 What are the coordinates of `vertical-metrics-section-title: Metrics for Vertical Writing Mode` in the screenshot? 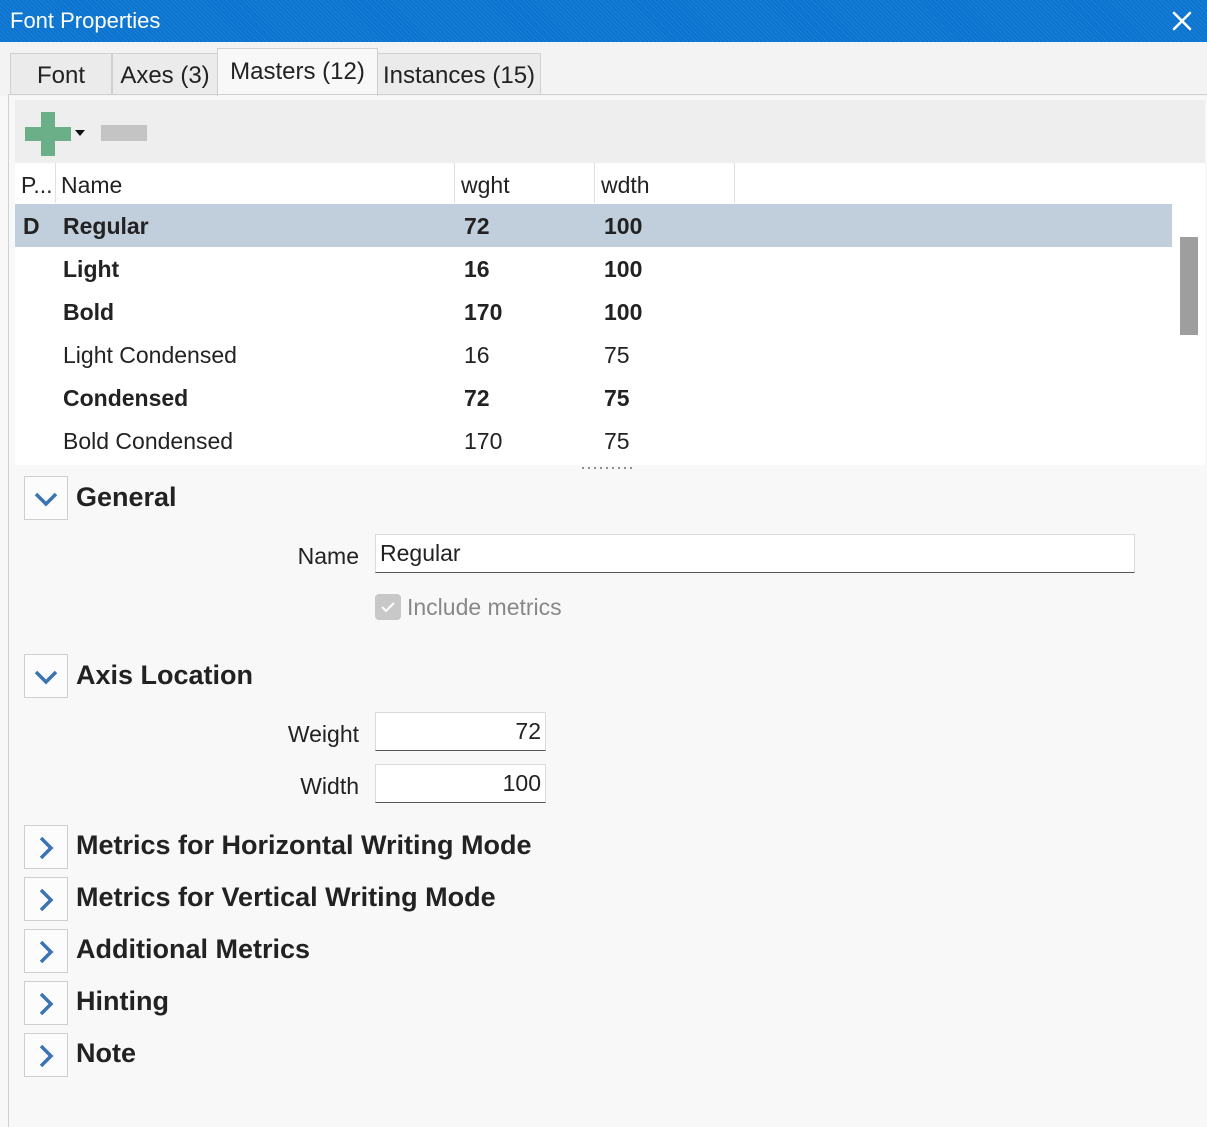 It's located at (286, 897).